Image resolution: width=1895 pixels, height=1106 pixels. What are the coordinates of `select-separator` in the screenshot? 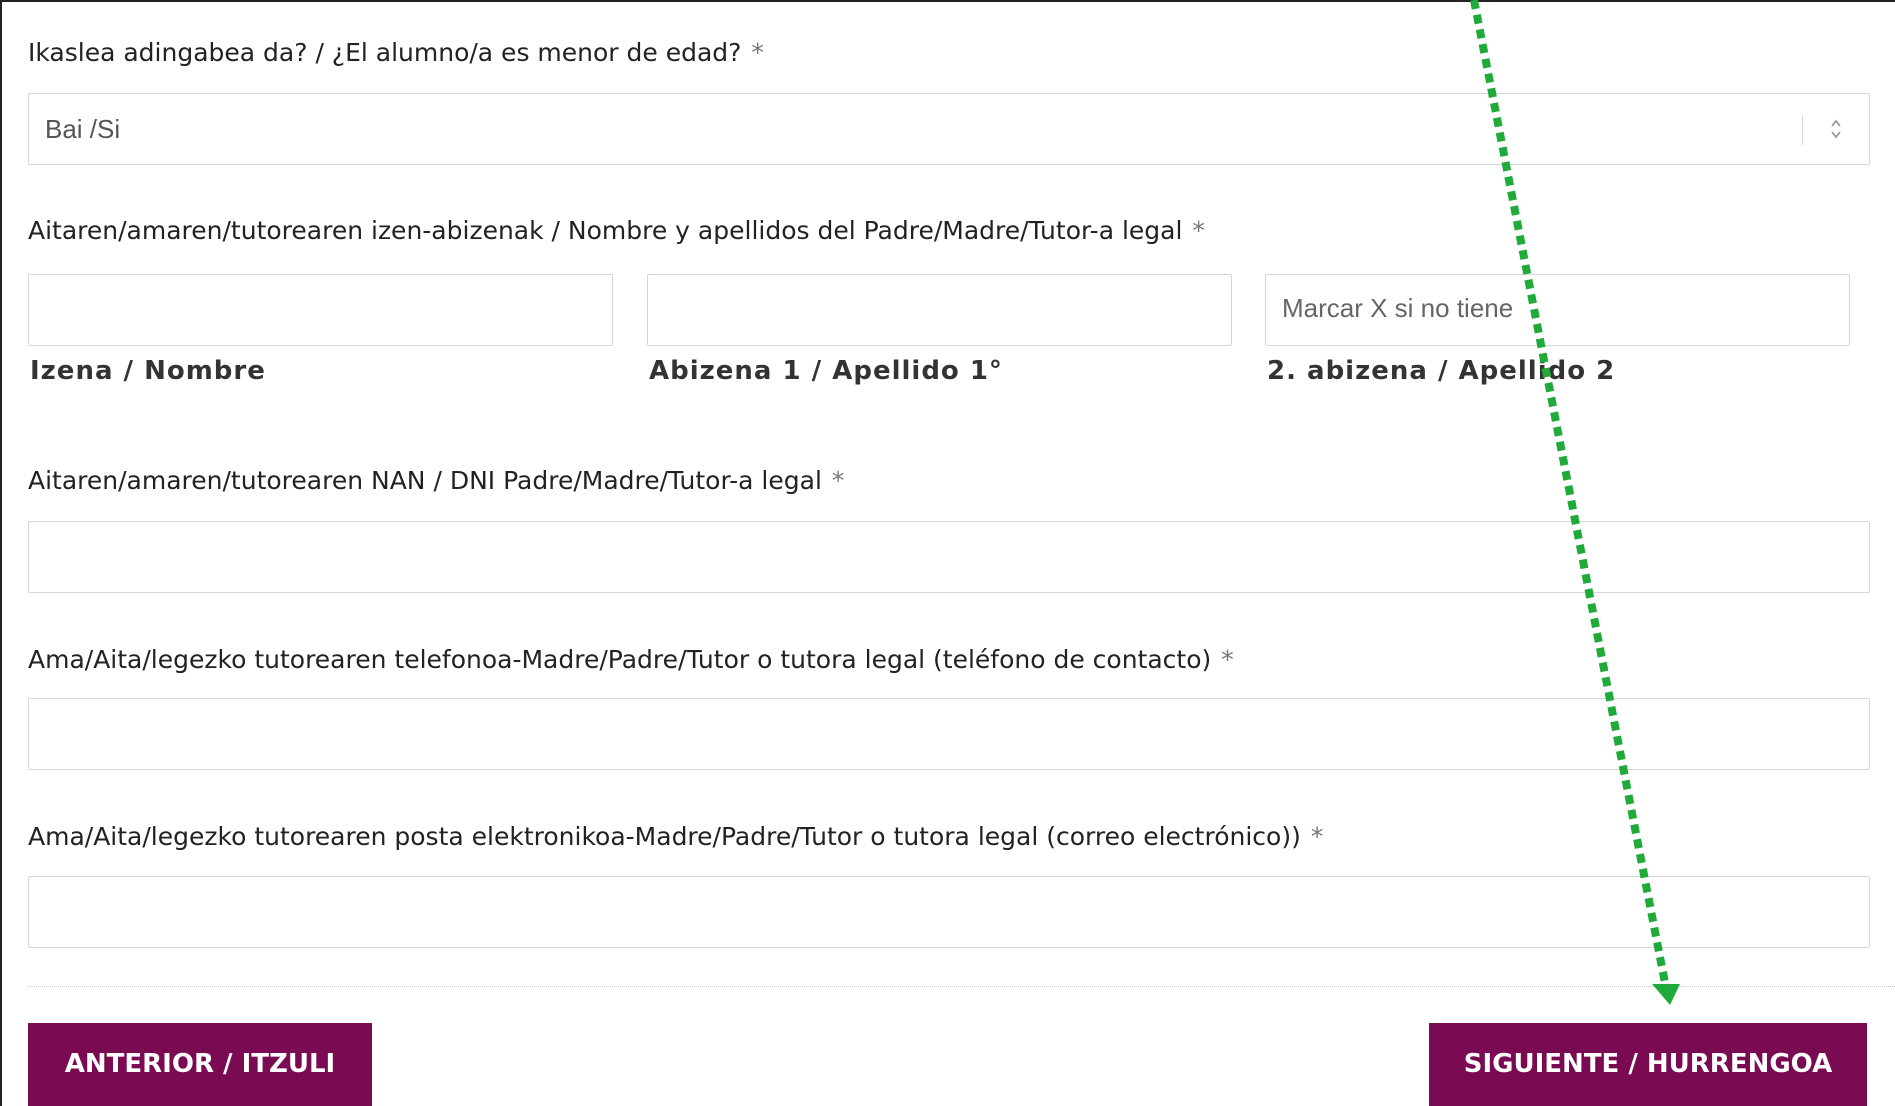 It's located at (1802, 130).